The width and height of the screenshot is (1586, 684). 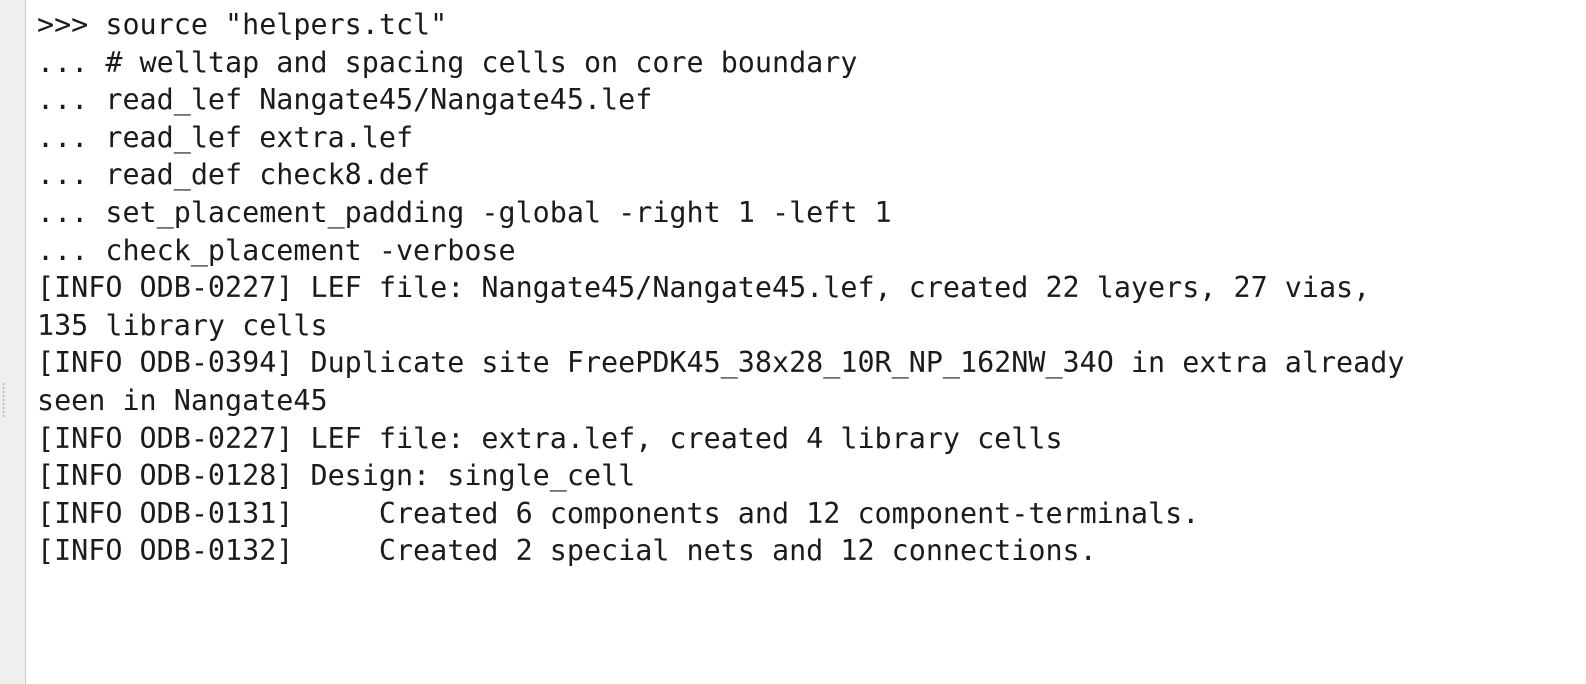 I want to click on console-line: >>> source "helpers.tcl", so click(x=242, y=24).